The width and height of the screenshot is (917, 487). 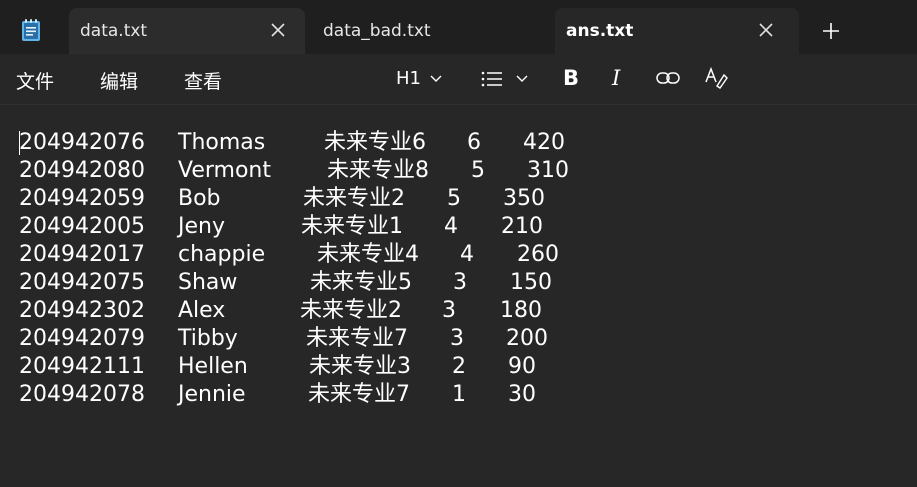 What do you see at coordinates (35, 80) in the screenshot?
I see `menu-file: 文件` at bounding box center [35, 80].